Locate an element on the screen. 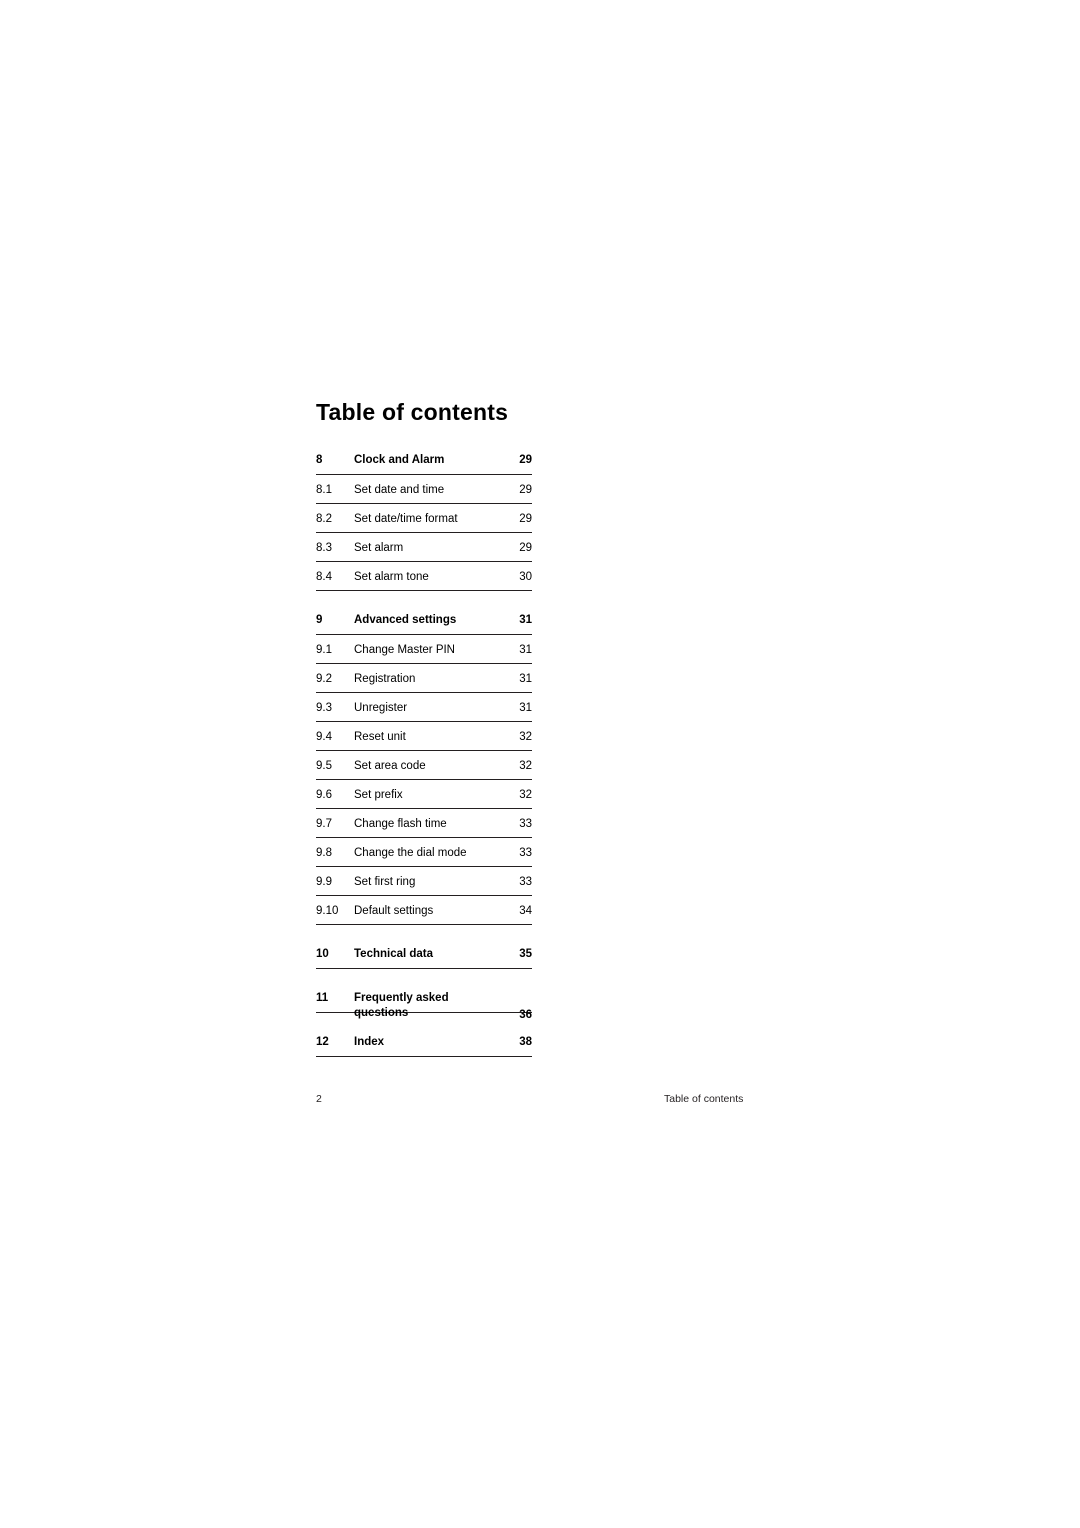 Image resolution: width=1080 pixels, height=1528 pixels. toc-entry-number: 8 is located at coordinates (319, 460).